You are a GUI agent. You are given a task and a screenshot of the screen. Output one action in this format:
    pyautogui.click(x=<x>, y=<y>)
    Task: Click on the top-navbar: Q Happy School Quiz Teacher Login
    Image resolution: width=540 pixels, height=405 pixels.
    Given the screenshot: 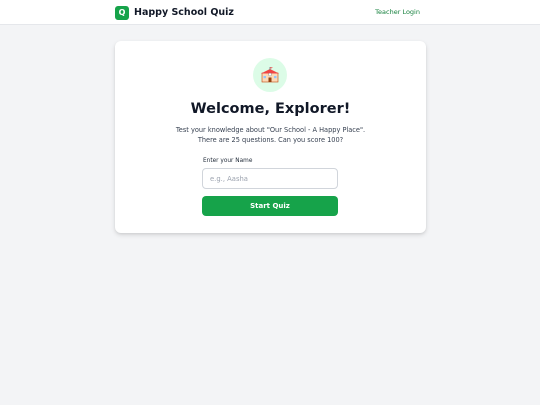 What is the action you would take?
    pyautogui.click(x=270, y=12)
    